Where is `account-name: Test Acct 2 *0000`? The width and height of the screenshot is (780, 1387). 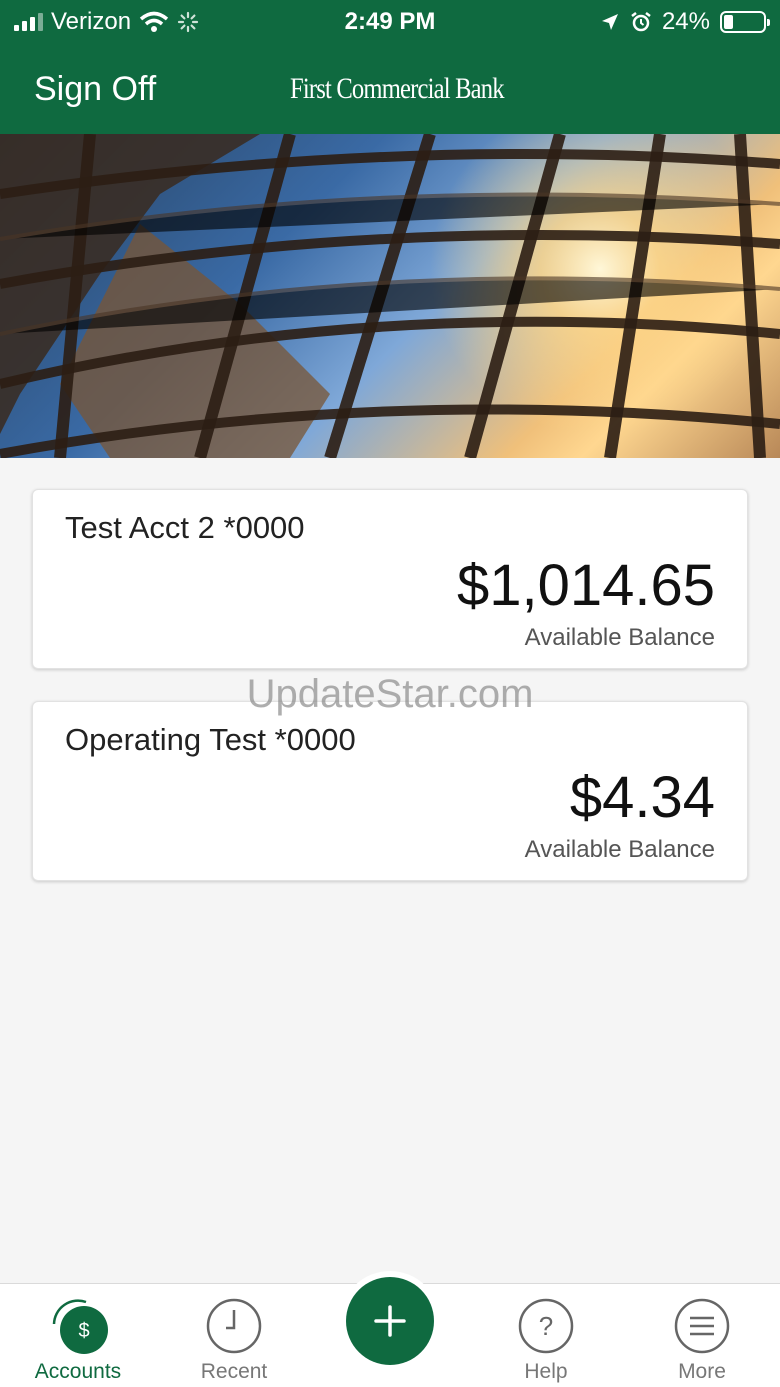
account-name: Test Acct 2 *0000 is located at coordinates (185, 527).